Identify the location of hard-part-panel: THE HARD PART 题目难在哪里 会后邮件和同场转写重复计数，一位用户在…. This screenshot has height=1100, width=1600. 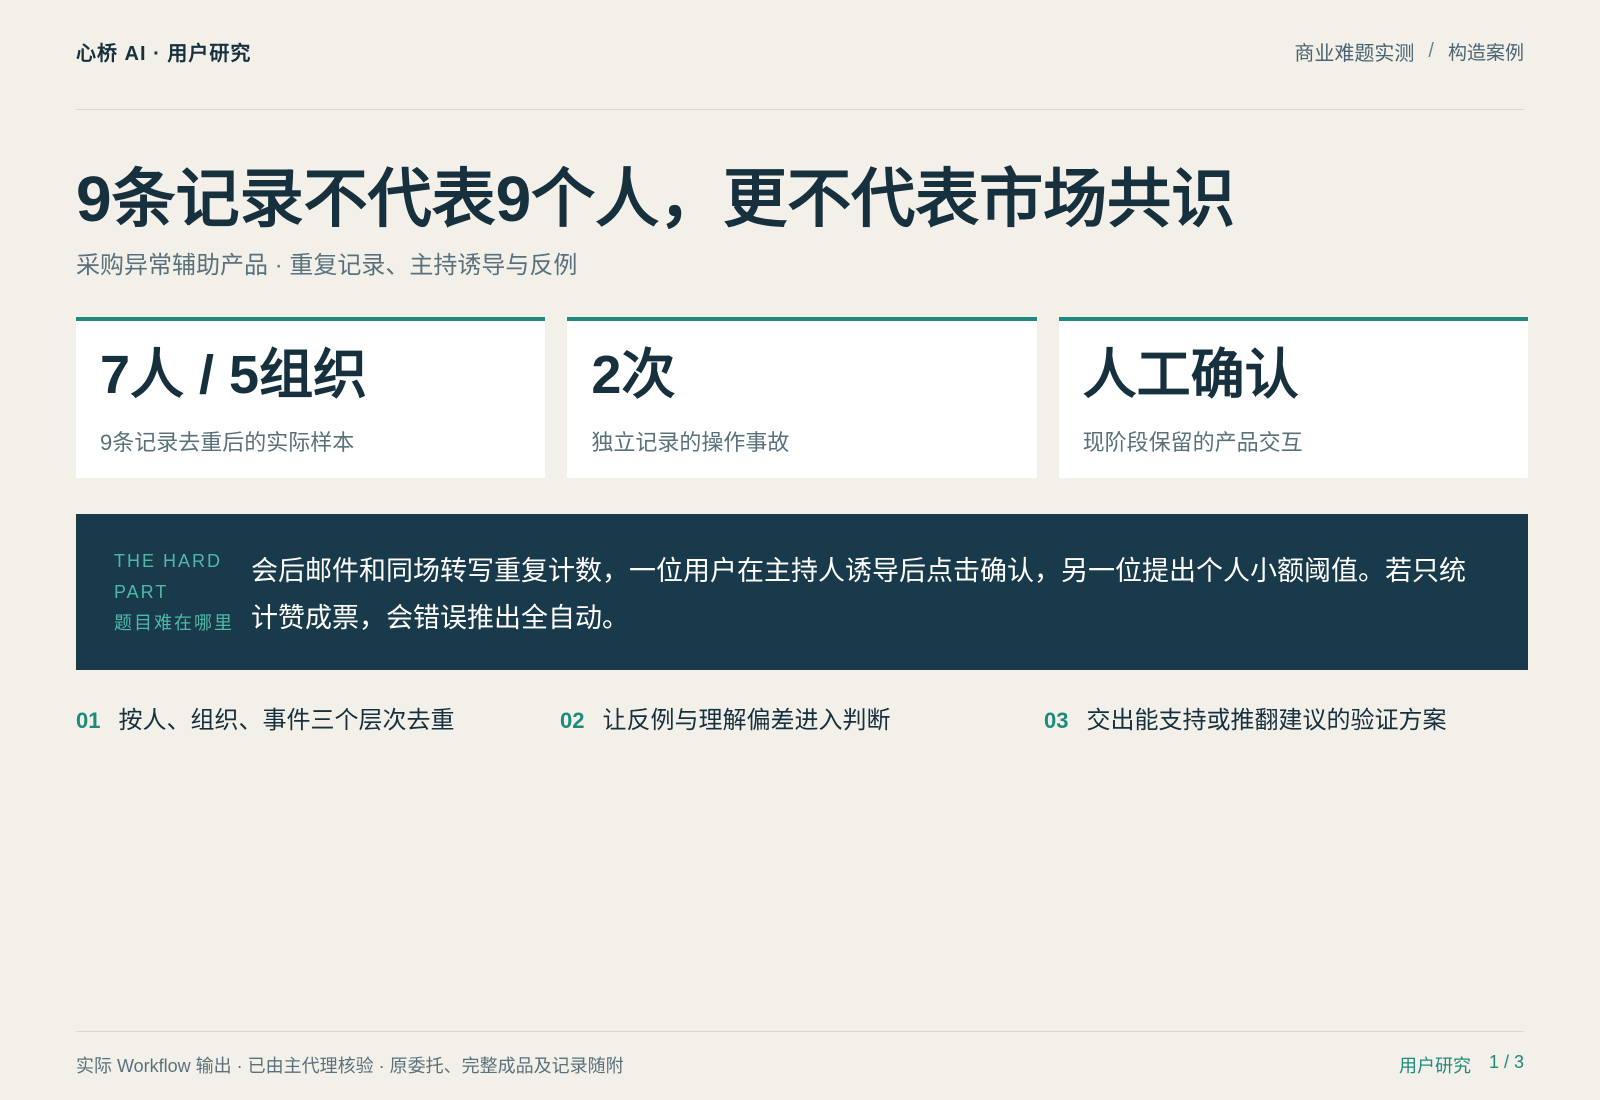
(802, 592).